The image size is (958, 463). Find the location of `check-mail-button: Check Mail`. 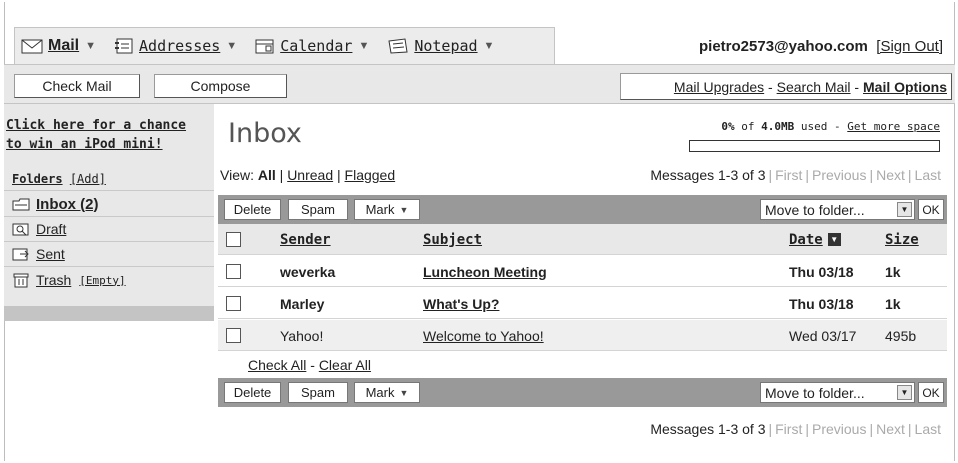

check-mail-button: Check Mail is located at coordinates (77, 86).